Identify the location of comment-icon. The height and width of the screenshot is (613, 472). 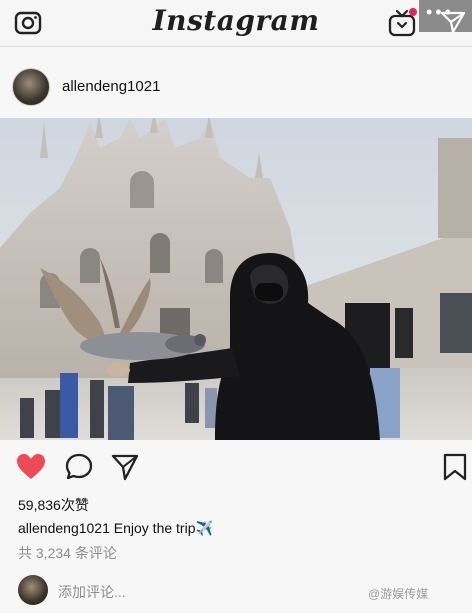
(79, 467).